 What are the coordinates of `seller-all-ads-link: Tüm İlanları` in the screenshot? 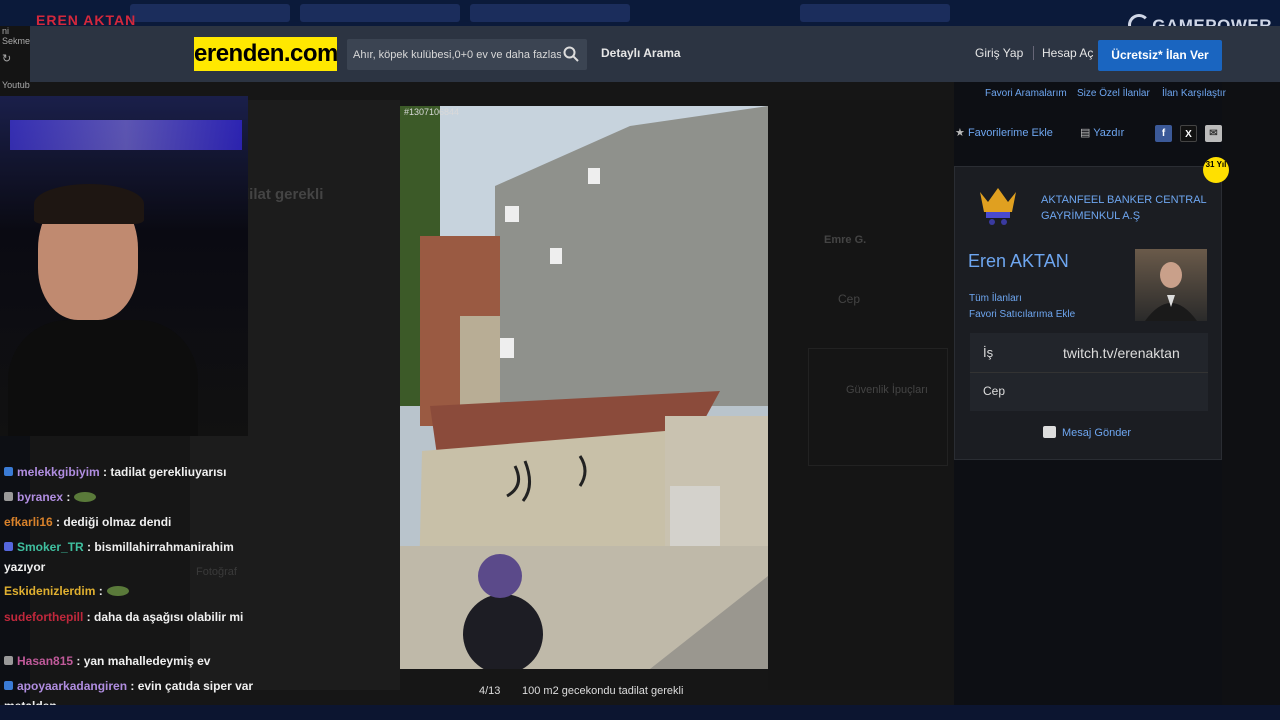 It's located at (995, 298).